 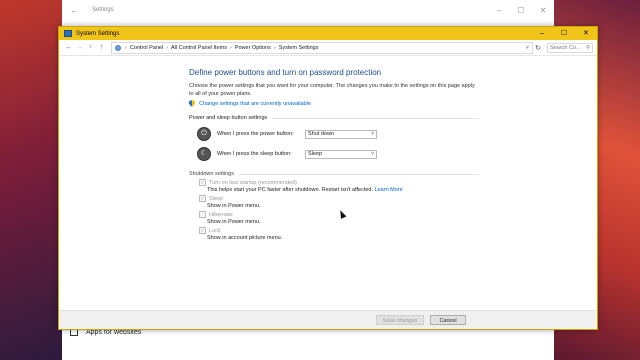 What do you see at coordinates (400, 320) in the screenshot?
I see `save-changes-button: Save changes` at bounding box center [400, 320].